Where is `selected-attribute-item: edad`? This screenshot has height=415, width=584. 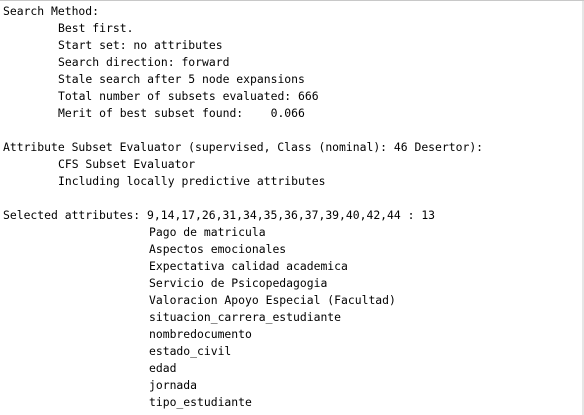 selected-attribute-item: edad is located at coordinates (163, 368).